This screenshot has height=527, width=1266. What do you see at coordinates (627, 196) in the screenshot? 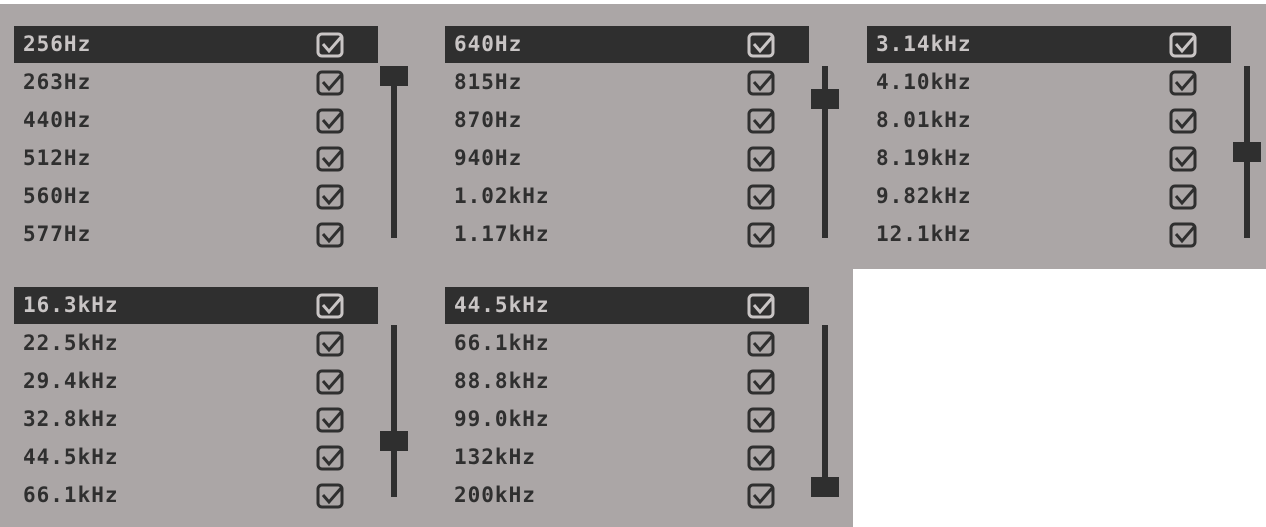
I see `frequency-list-item: 1.02kHz` at bounding box center [627, 196].